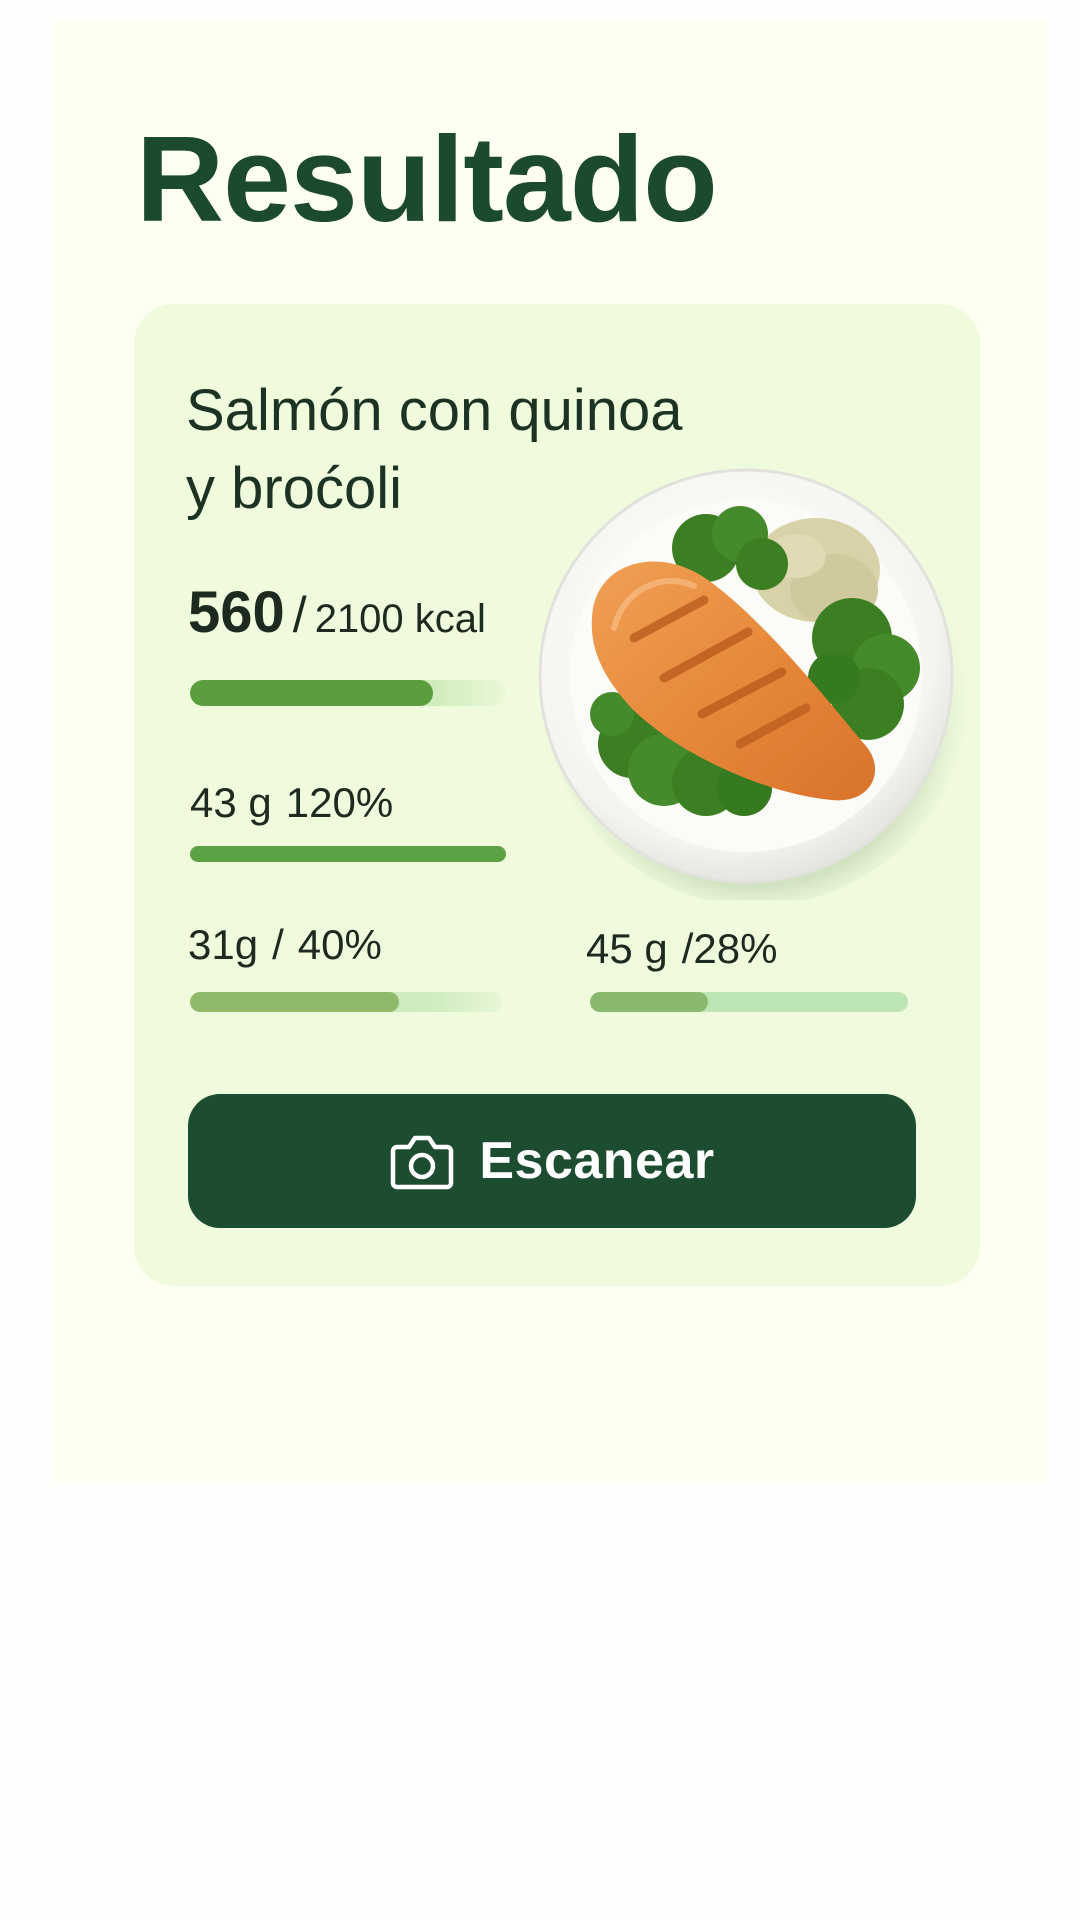 The height and width of the screenshot is (1920, 1080). I want to click on plate-of-food-illustration, so click(753, 687).